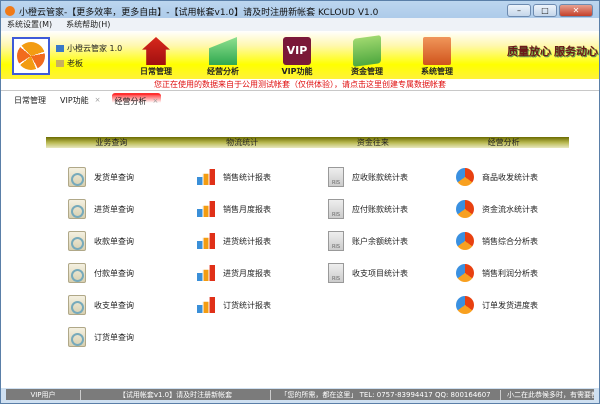 The image size is (600, 404). I want to click on list-item: 付款单查询, so click(101, 273).